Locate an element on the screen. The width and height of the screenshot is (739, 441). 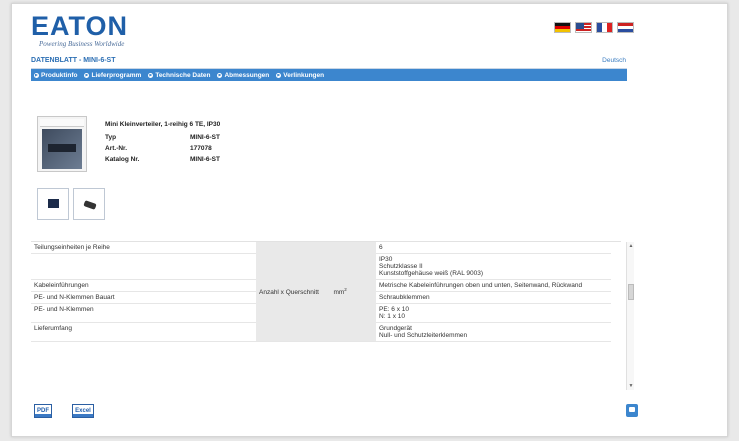
enclosure-thumb-icon is located at coordinates (53, 203).